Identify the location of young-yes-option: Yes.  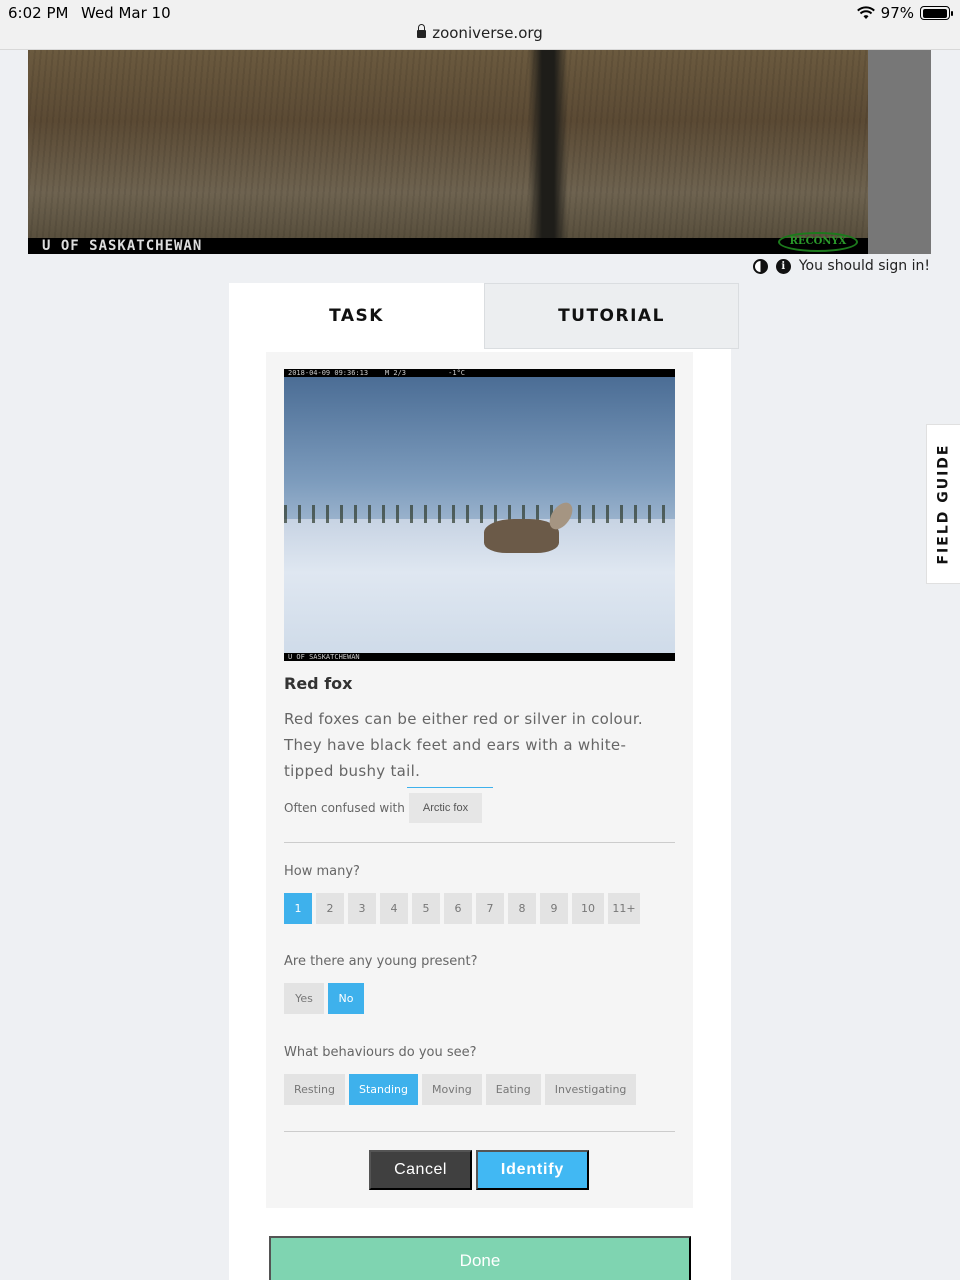
(304, 998).